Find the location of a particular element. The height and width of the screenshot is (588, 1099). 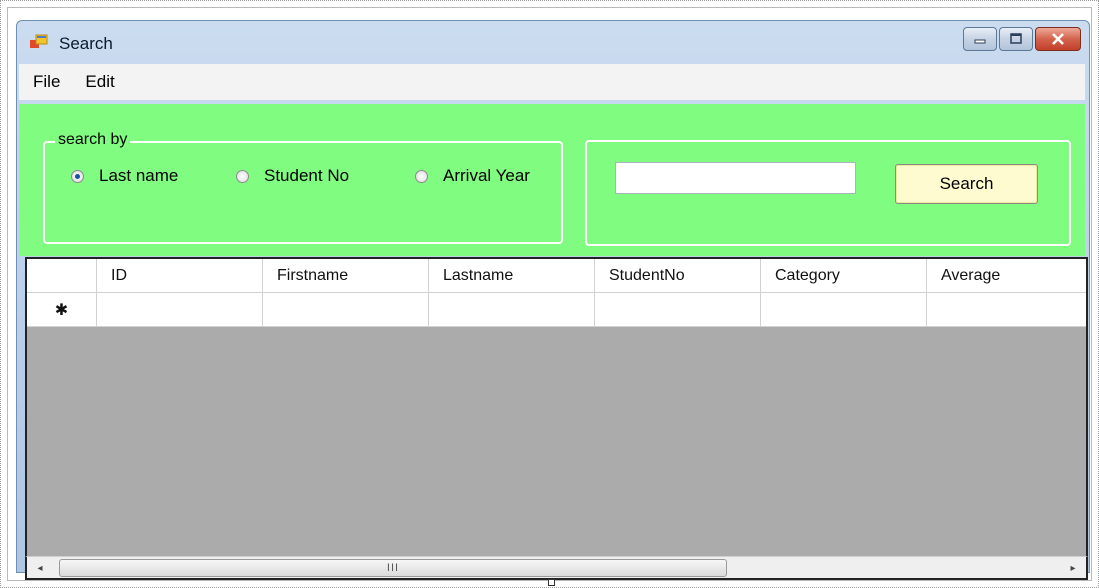

menu-file: File is located at coordinates (46, 82).